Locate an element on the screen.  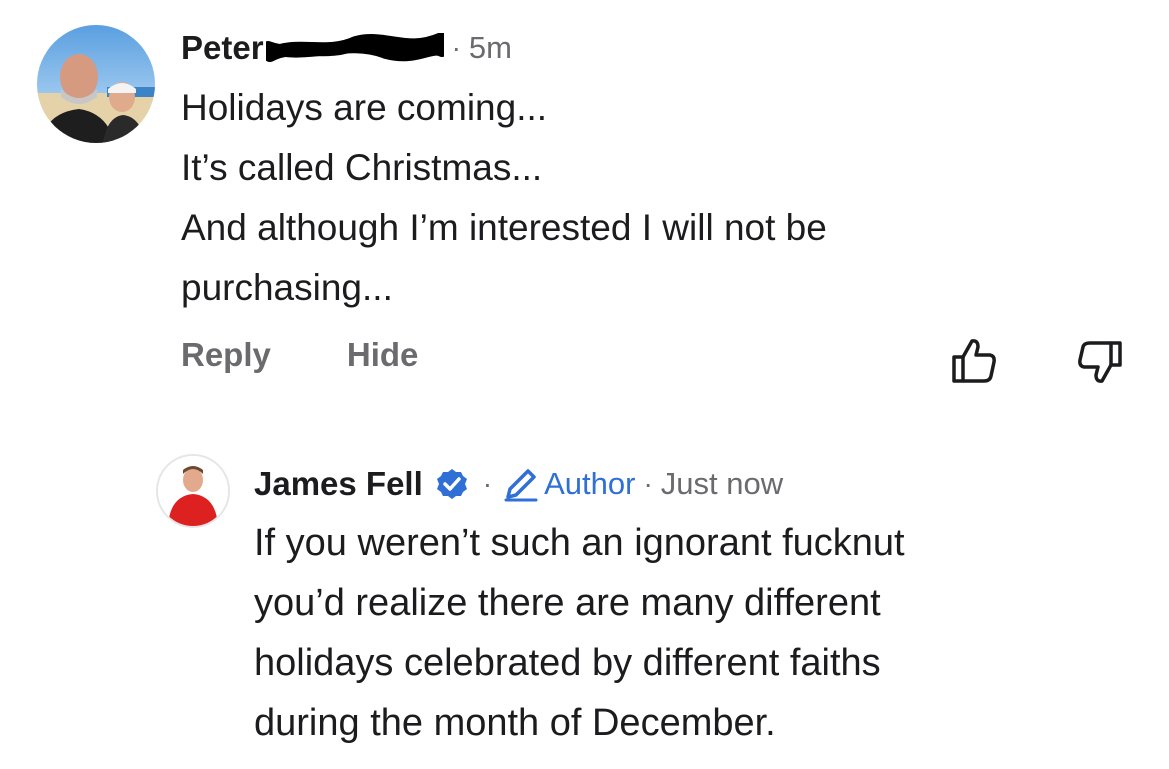
thumbs-down-icon is located at coordinates (1100, 362).